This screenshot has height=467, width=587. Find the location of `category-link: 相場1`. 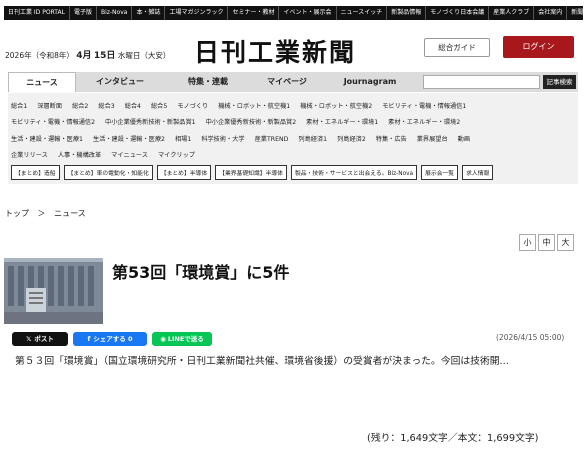

category-link: 相場1 is located at coordinates (183, 138).